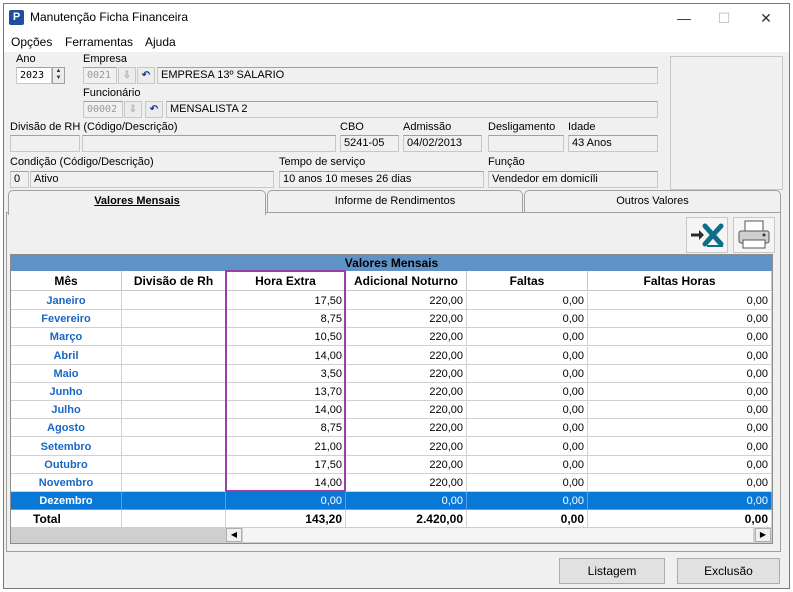 The image size is (793, 592). What do you see at coordinates (763, 535) in the screenshot?
I see `scroll-right-icon: ▶` at bounding box center [763, 535].